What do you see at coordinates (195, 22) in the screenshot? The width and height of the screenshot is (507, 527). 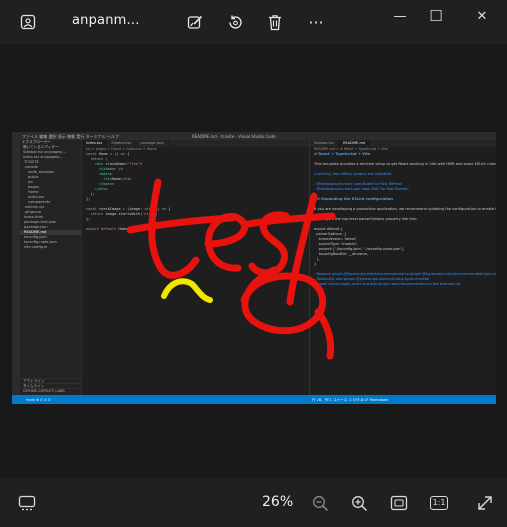 I see `edit-image-icon` at bounding box center [195, 22].